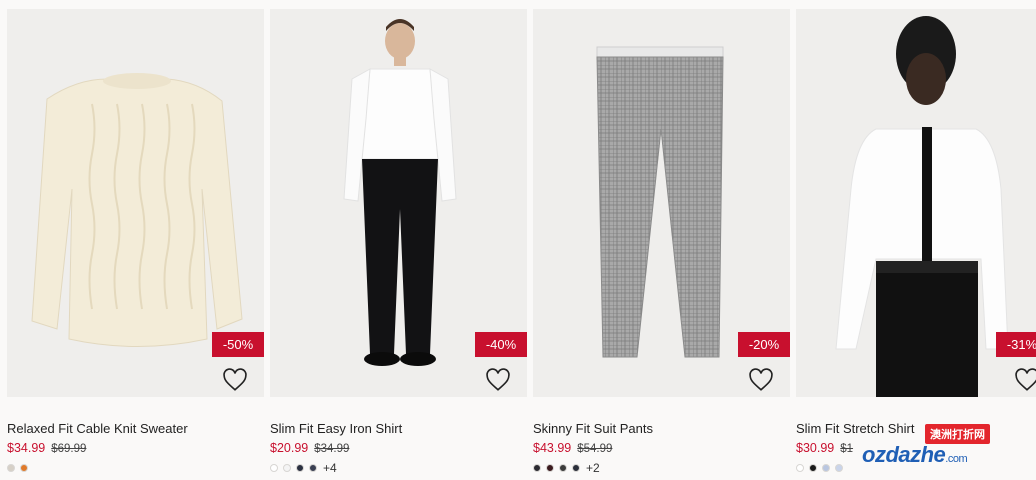 This screenshot has height=480, width=1036. I want to click on product-title: Relaxed Fit Cable Knit Sweater, so click(97, 428).